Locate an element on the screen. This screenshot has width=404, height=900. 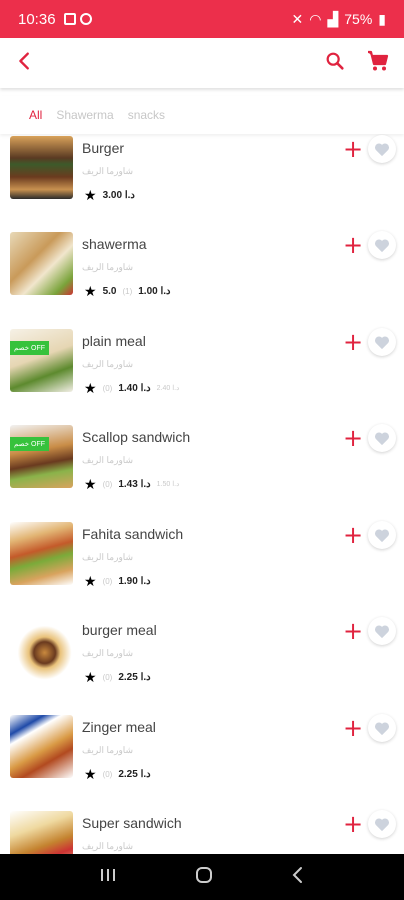
rating-count: (1) is located at coordinates (127, 291).